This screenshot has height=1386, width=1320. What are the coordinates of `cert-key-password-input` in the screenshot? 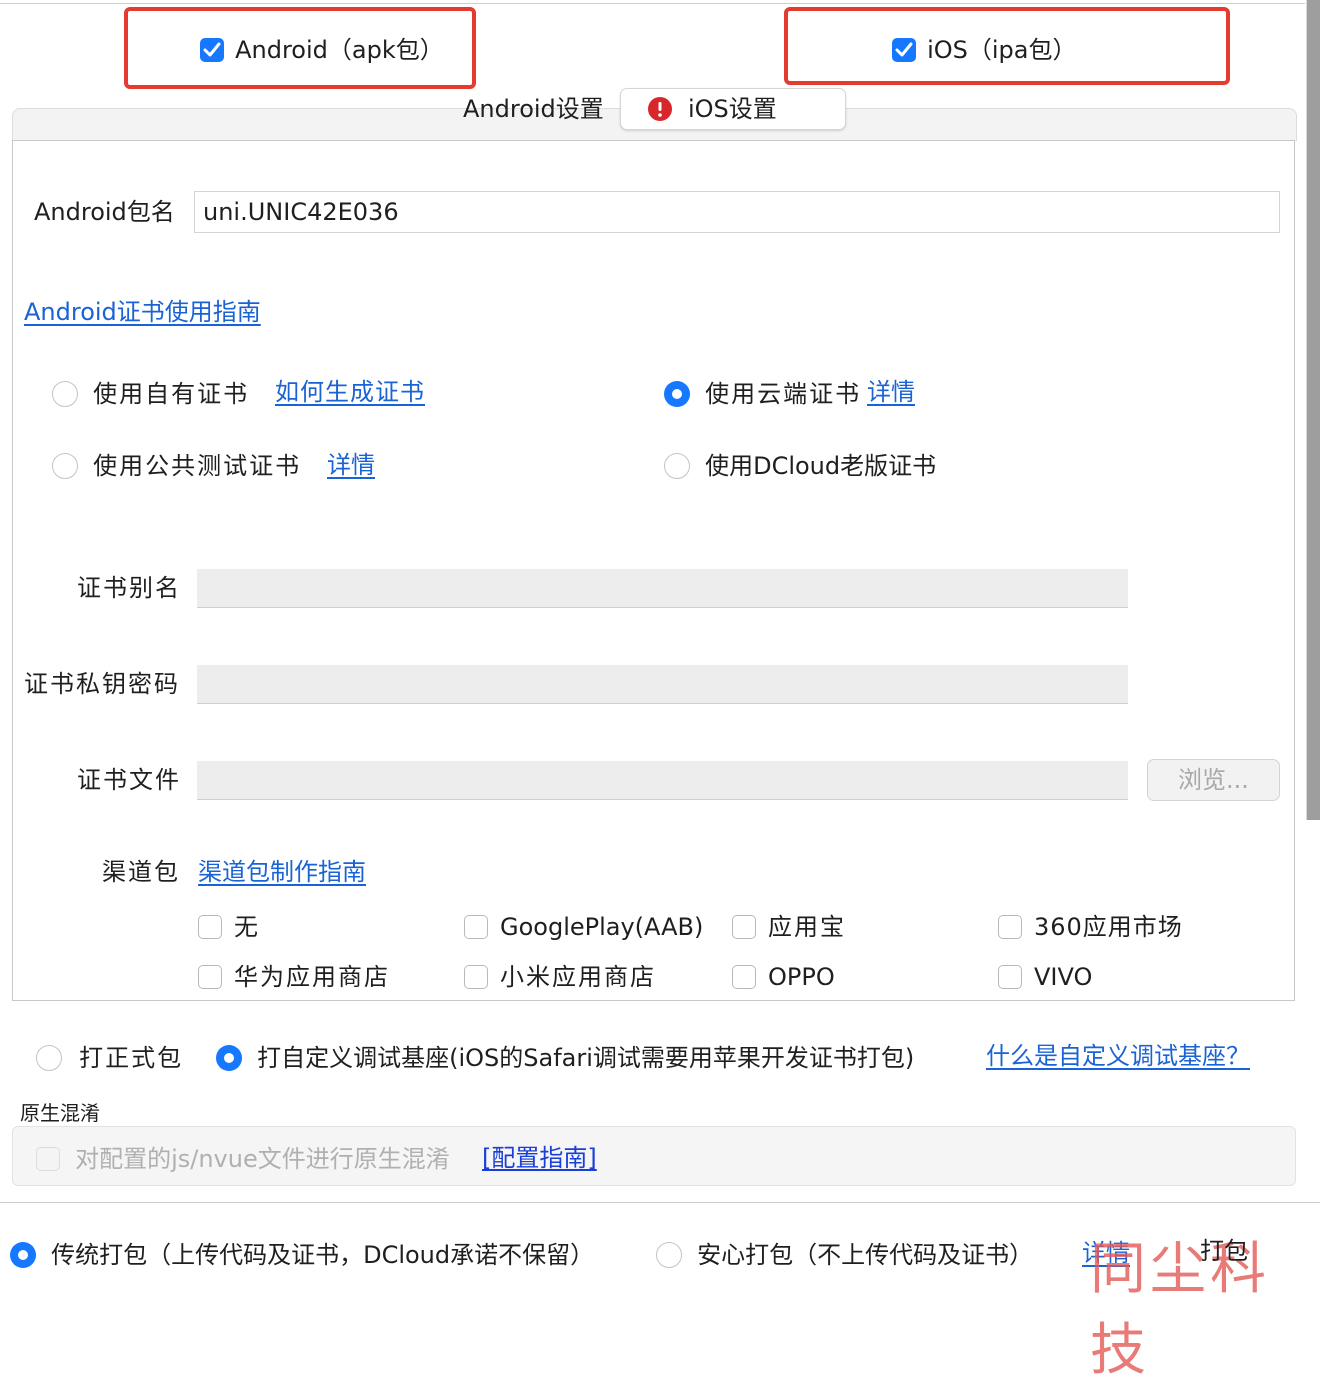 It's located at (662, 684).